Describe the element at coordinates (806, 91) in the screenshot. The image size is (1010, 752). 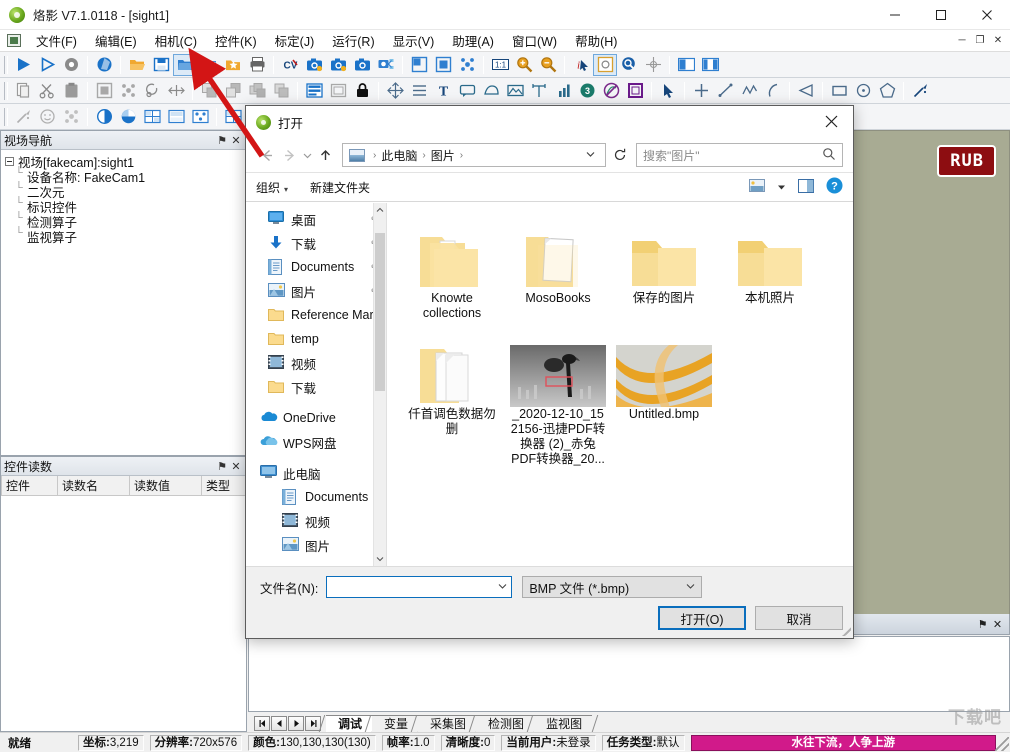
I see `triangle-tool-icon` at that location.